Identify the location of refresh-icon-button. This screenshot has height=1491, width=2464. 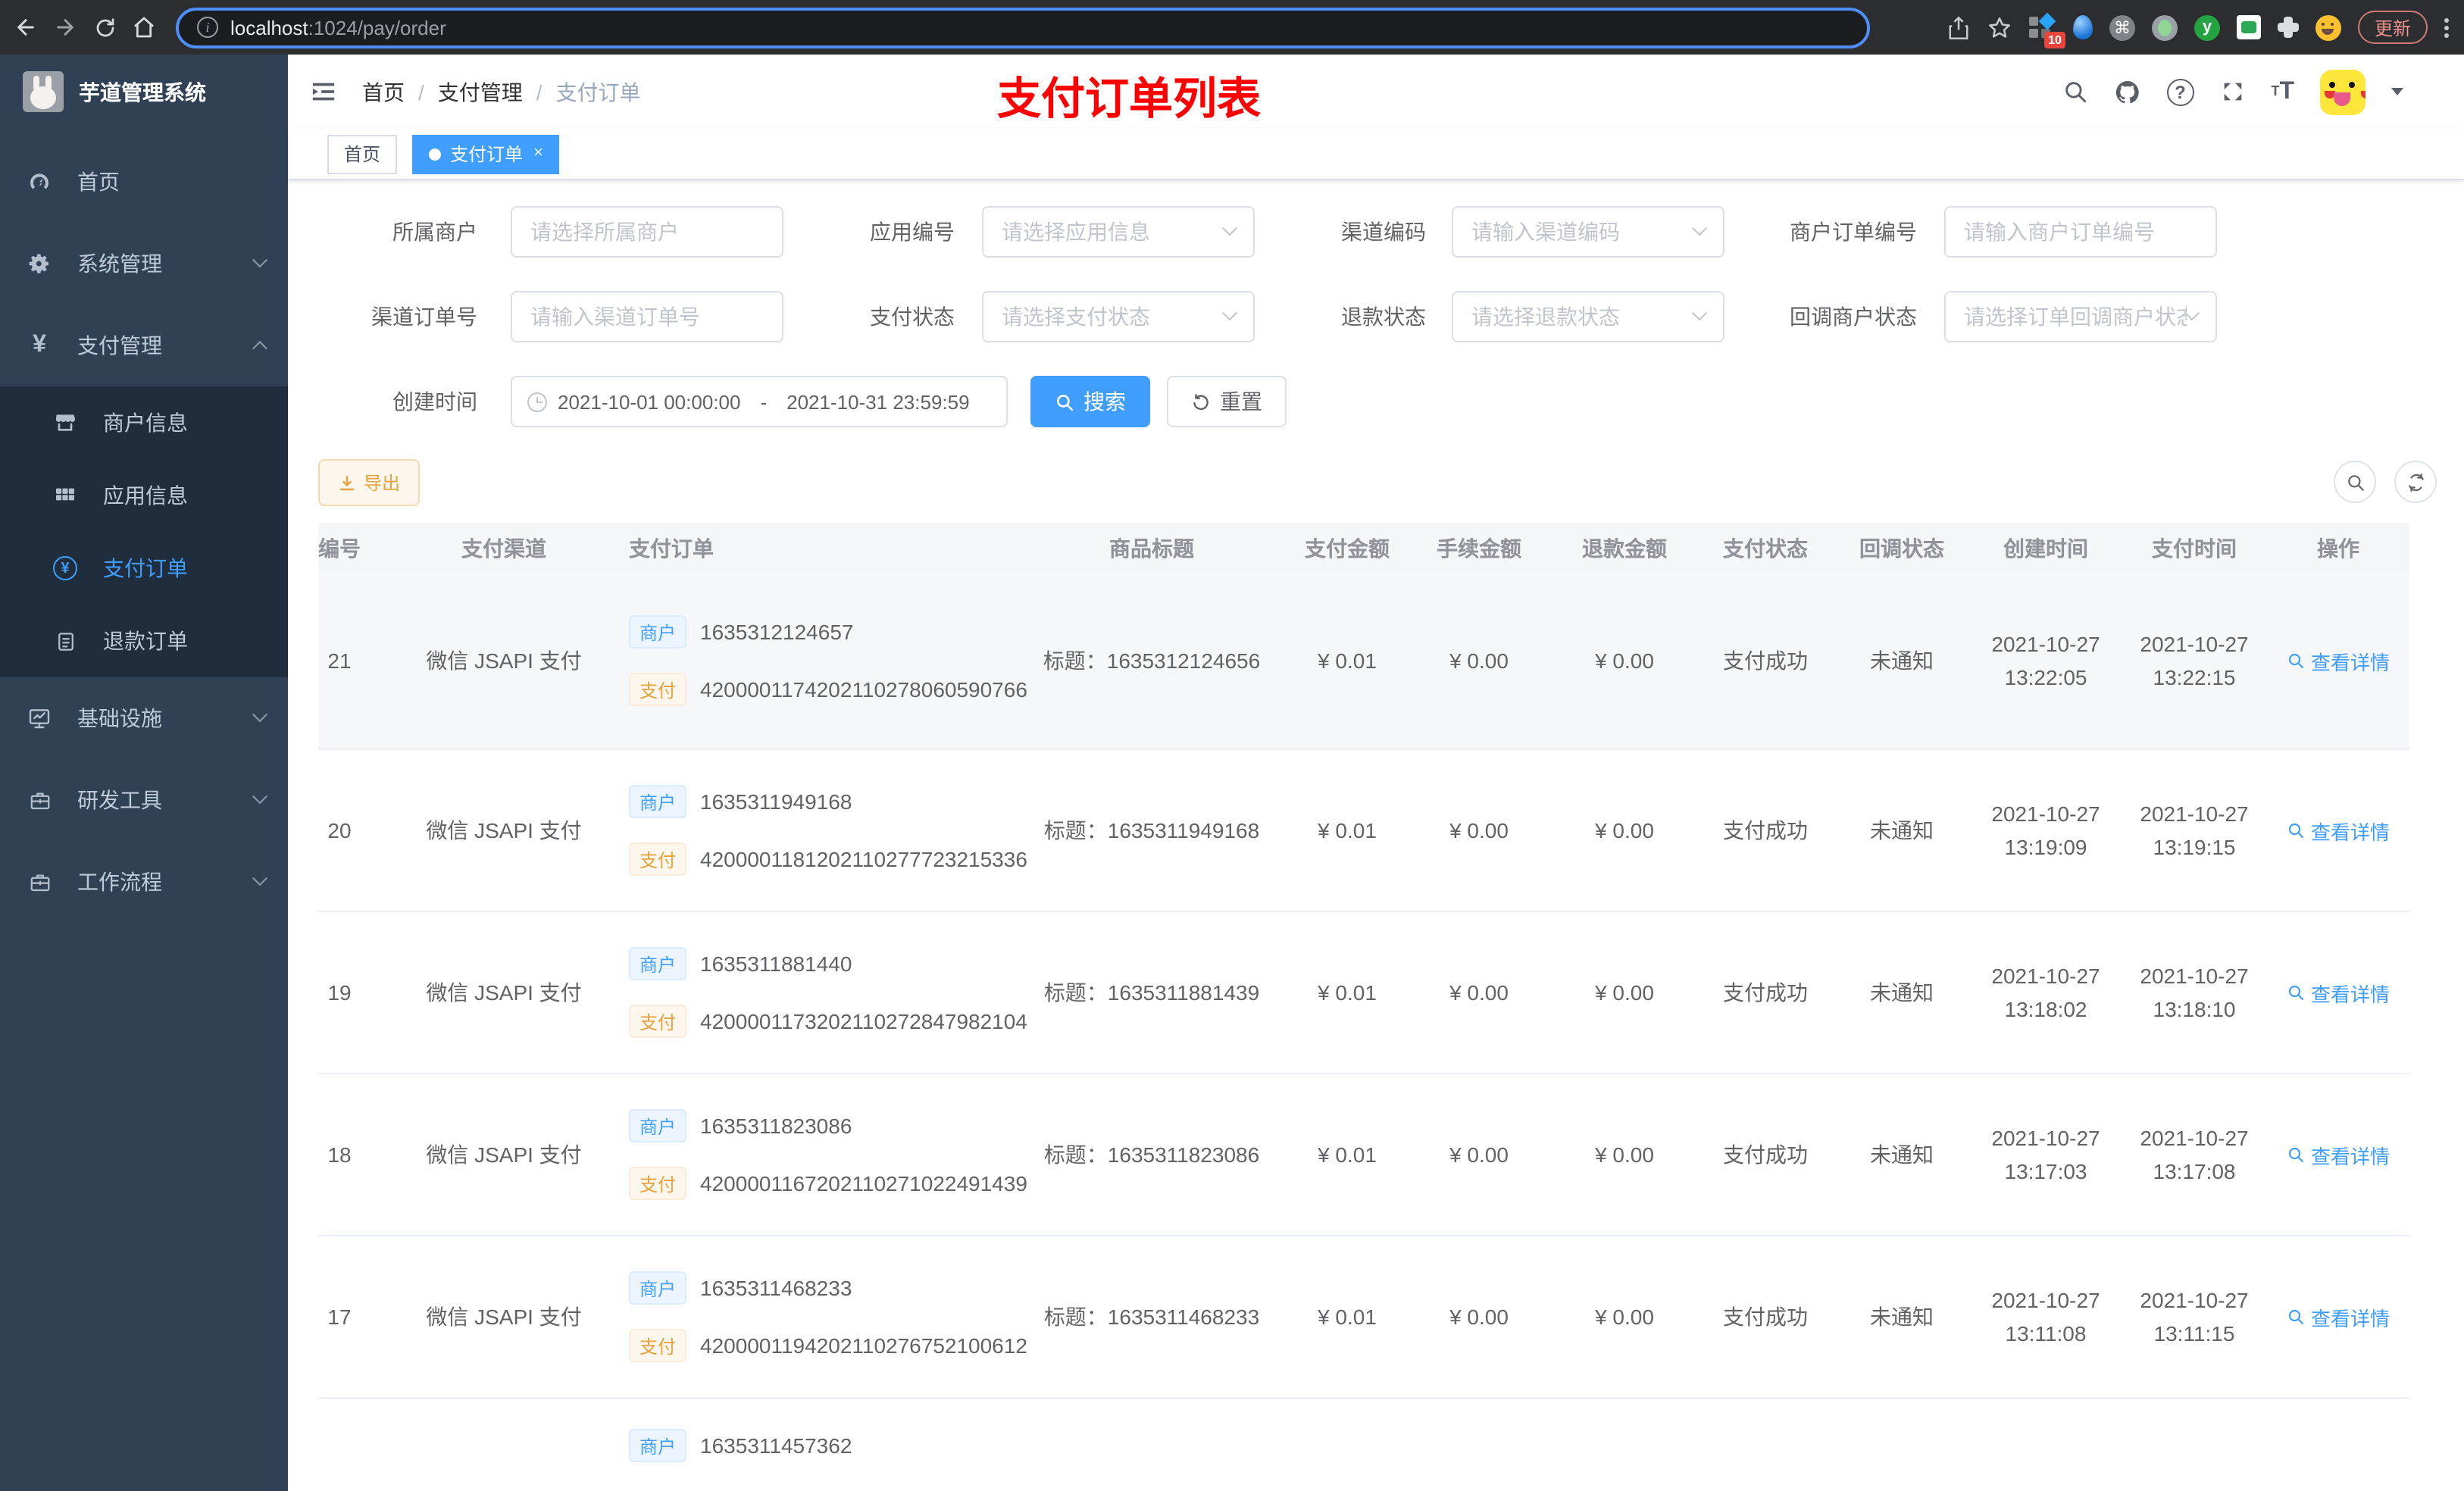
(2415, 482).